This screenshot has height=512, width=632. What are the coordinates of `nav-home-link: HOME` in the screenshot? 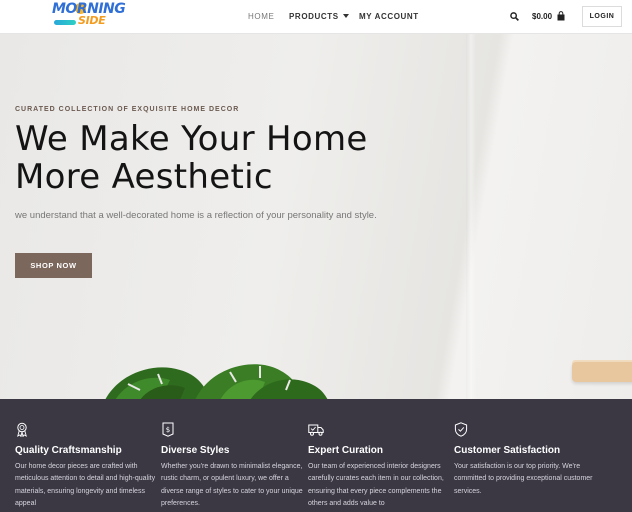 It's located at (261, 16).